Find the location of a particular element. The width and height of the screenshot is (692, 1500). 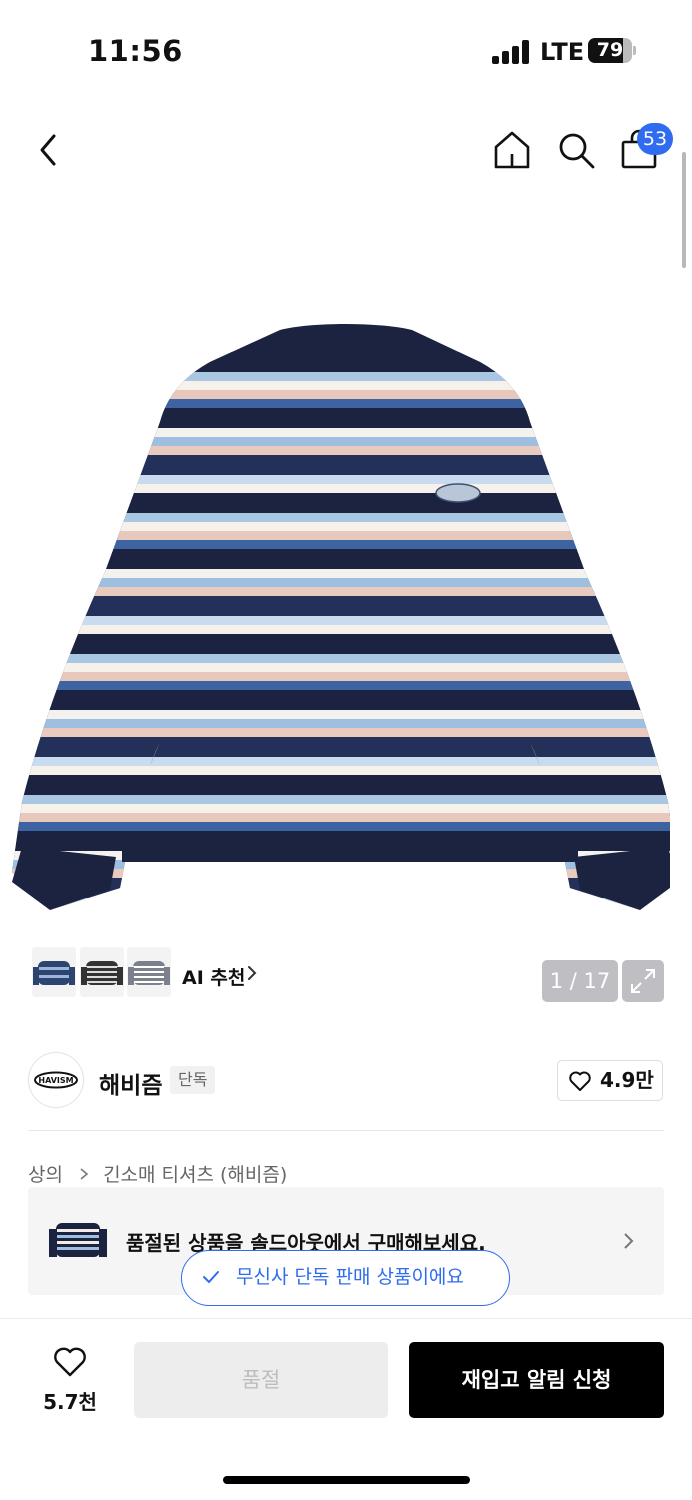

cart-count-badge: 53 is located at coordinates (655, 139).